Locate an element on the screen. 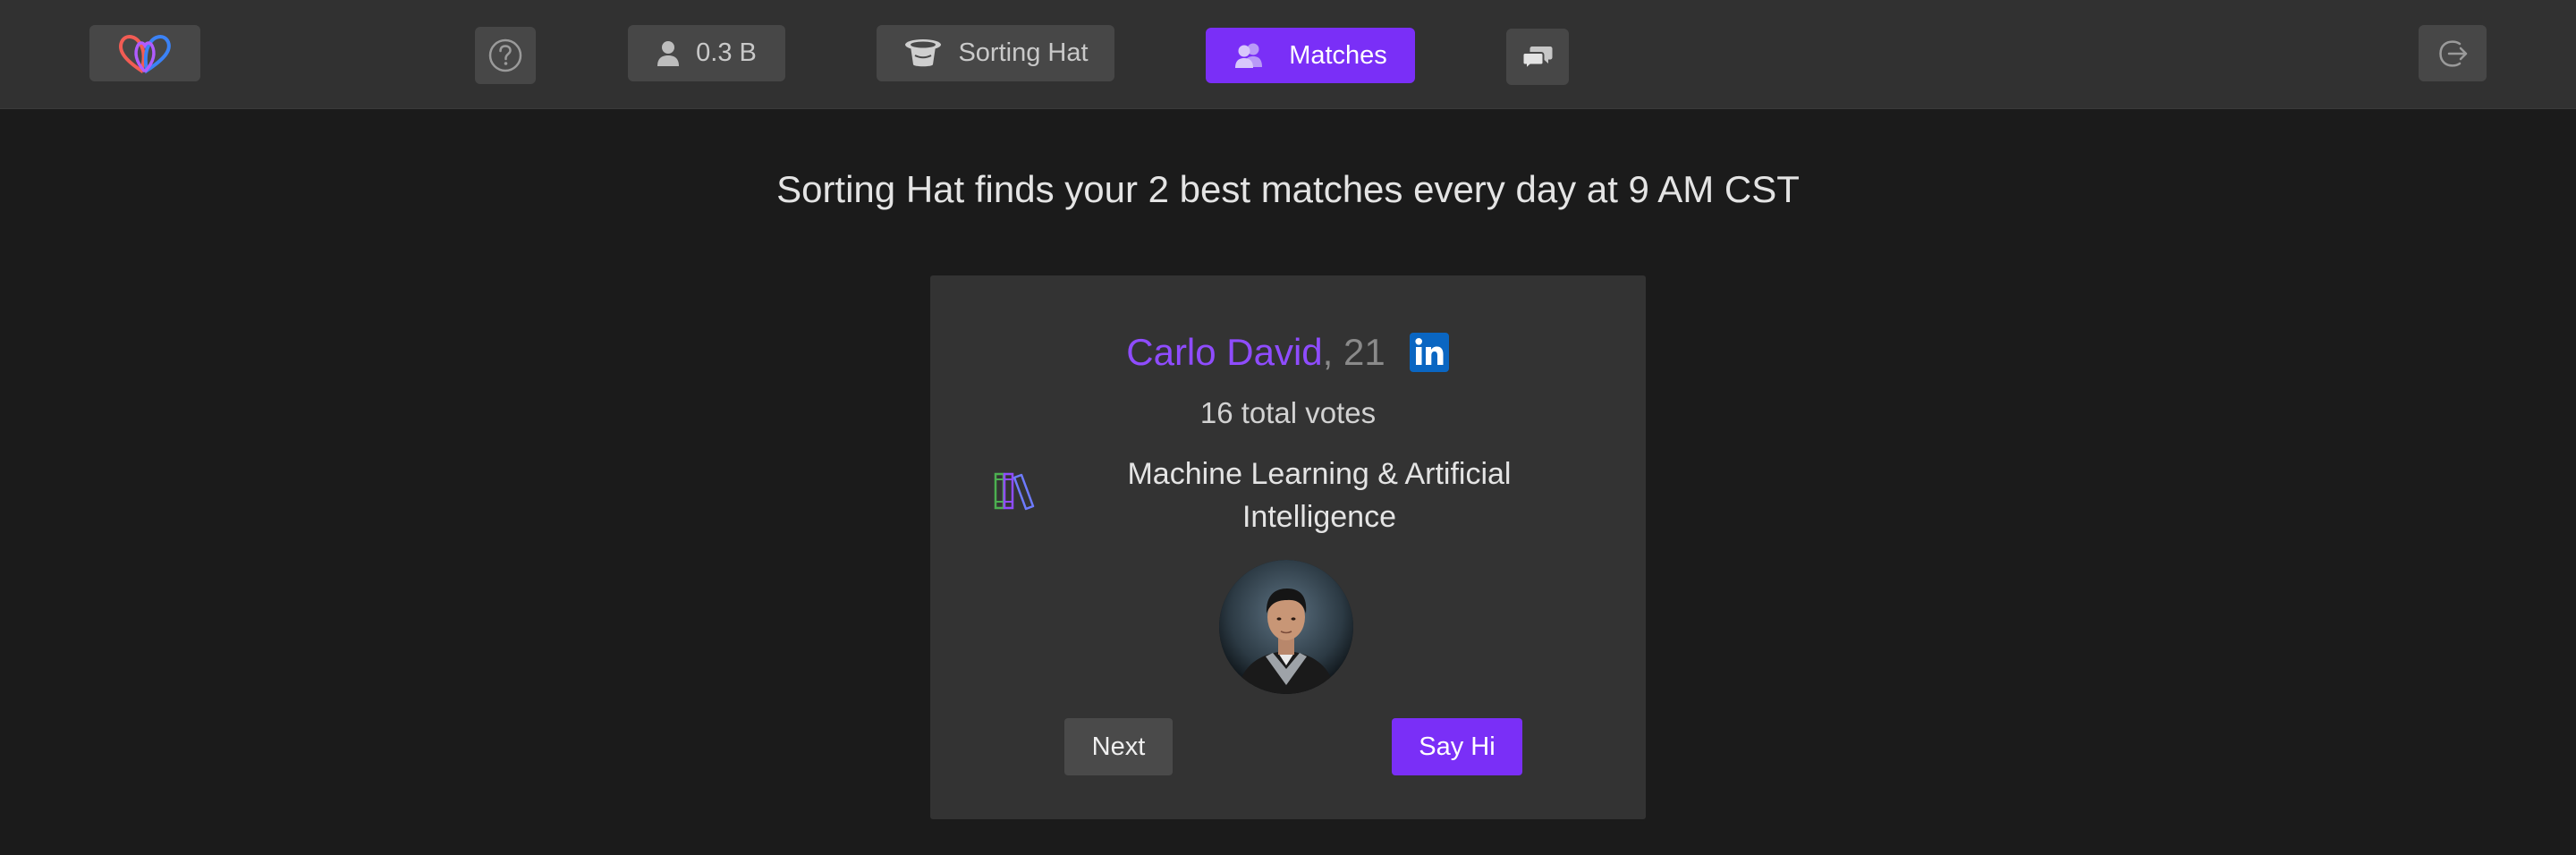  chat-bubbles-icon is located at coordinates (1537, 59).